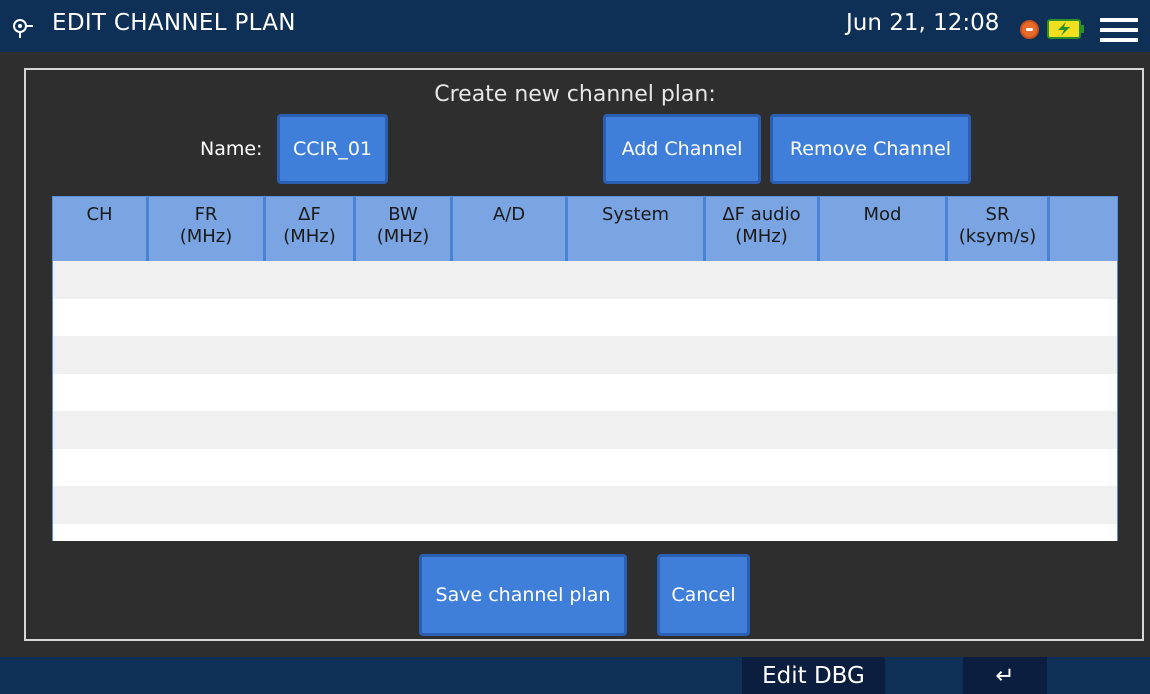 Image resolution: width=1150 pixels, height=694 pixels. I want to click on page-title: EDIT CHANNEL PLAN, so click(174, 23).